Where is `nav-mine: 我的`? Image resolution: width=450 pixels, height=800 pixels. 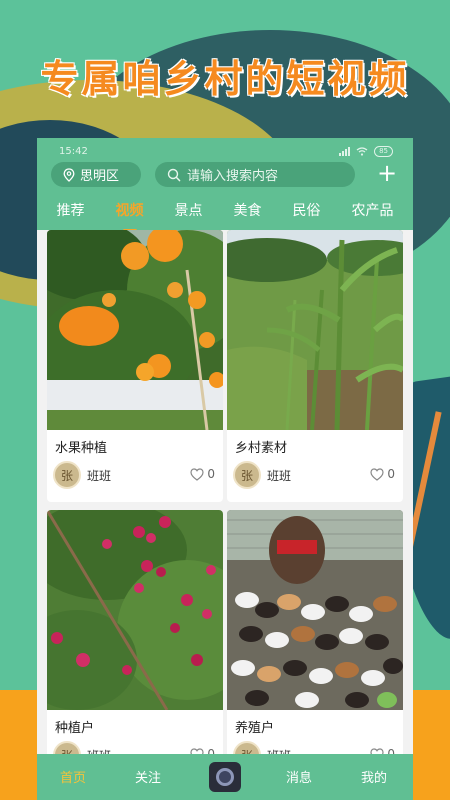
nav-mine: 我的 is located at coordinates (374, 776).